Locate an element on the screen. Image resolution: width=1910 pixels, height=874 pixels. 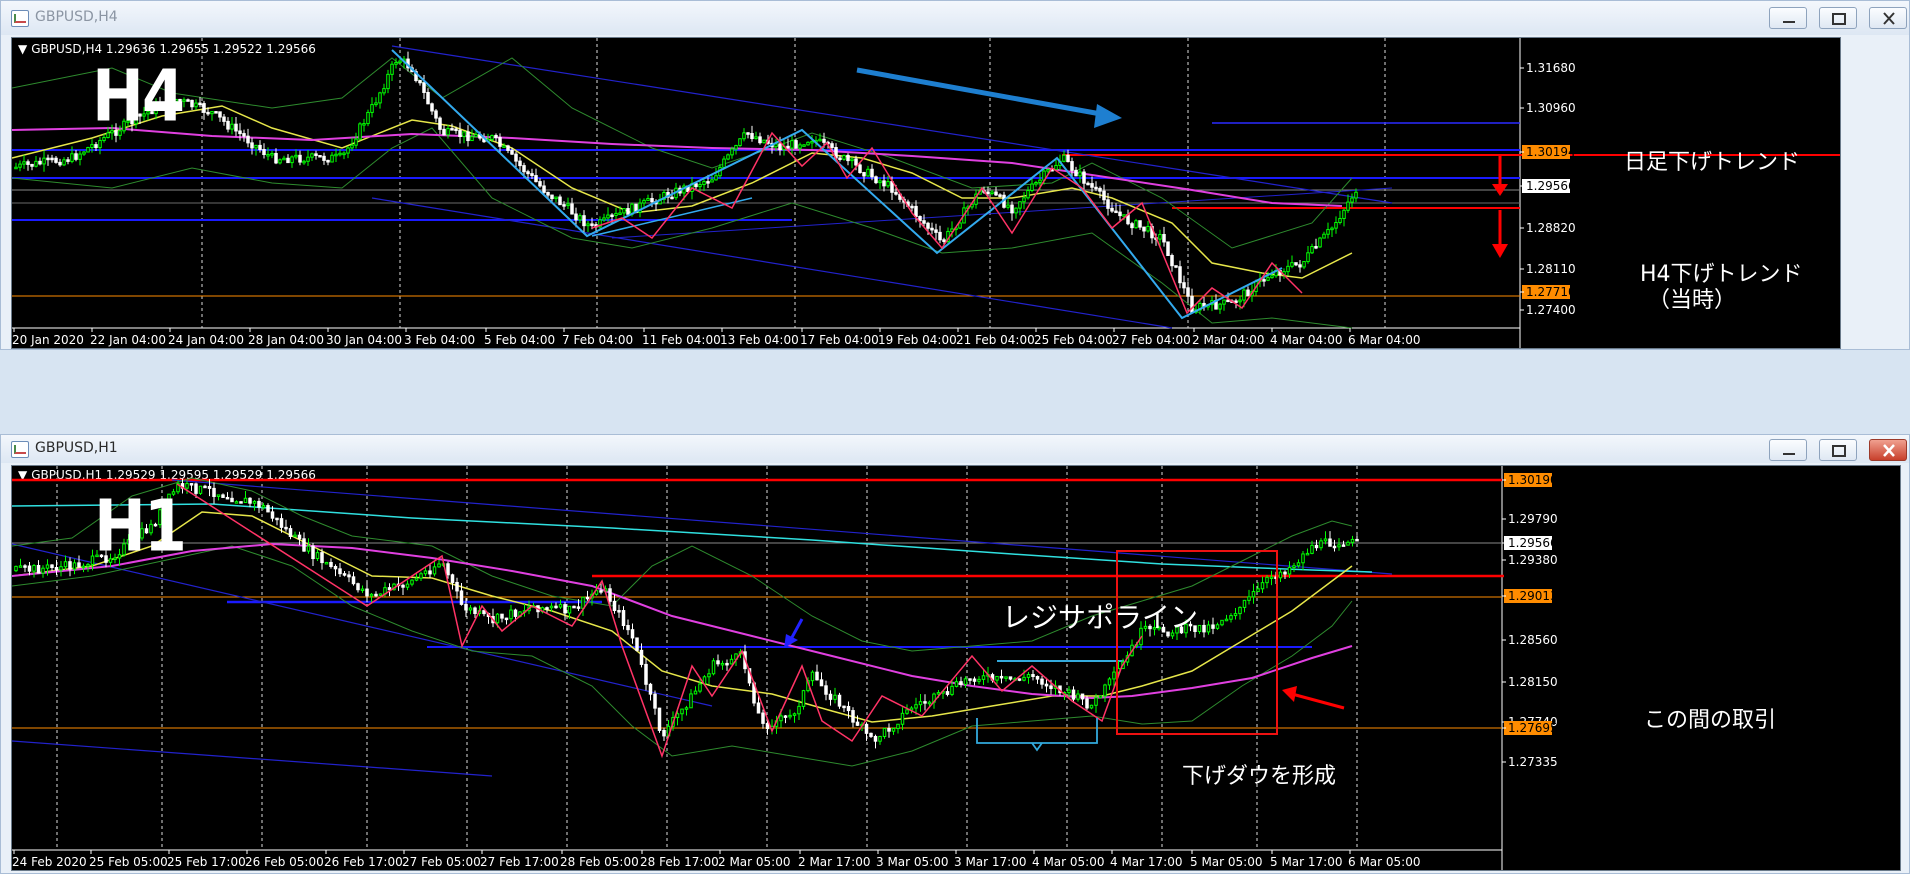
time-label: 5 Mar 05:00 is located at coordinates (1226, 862).